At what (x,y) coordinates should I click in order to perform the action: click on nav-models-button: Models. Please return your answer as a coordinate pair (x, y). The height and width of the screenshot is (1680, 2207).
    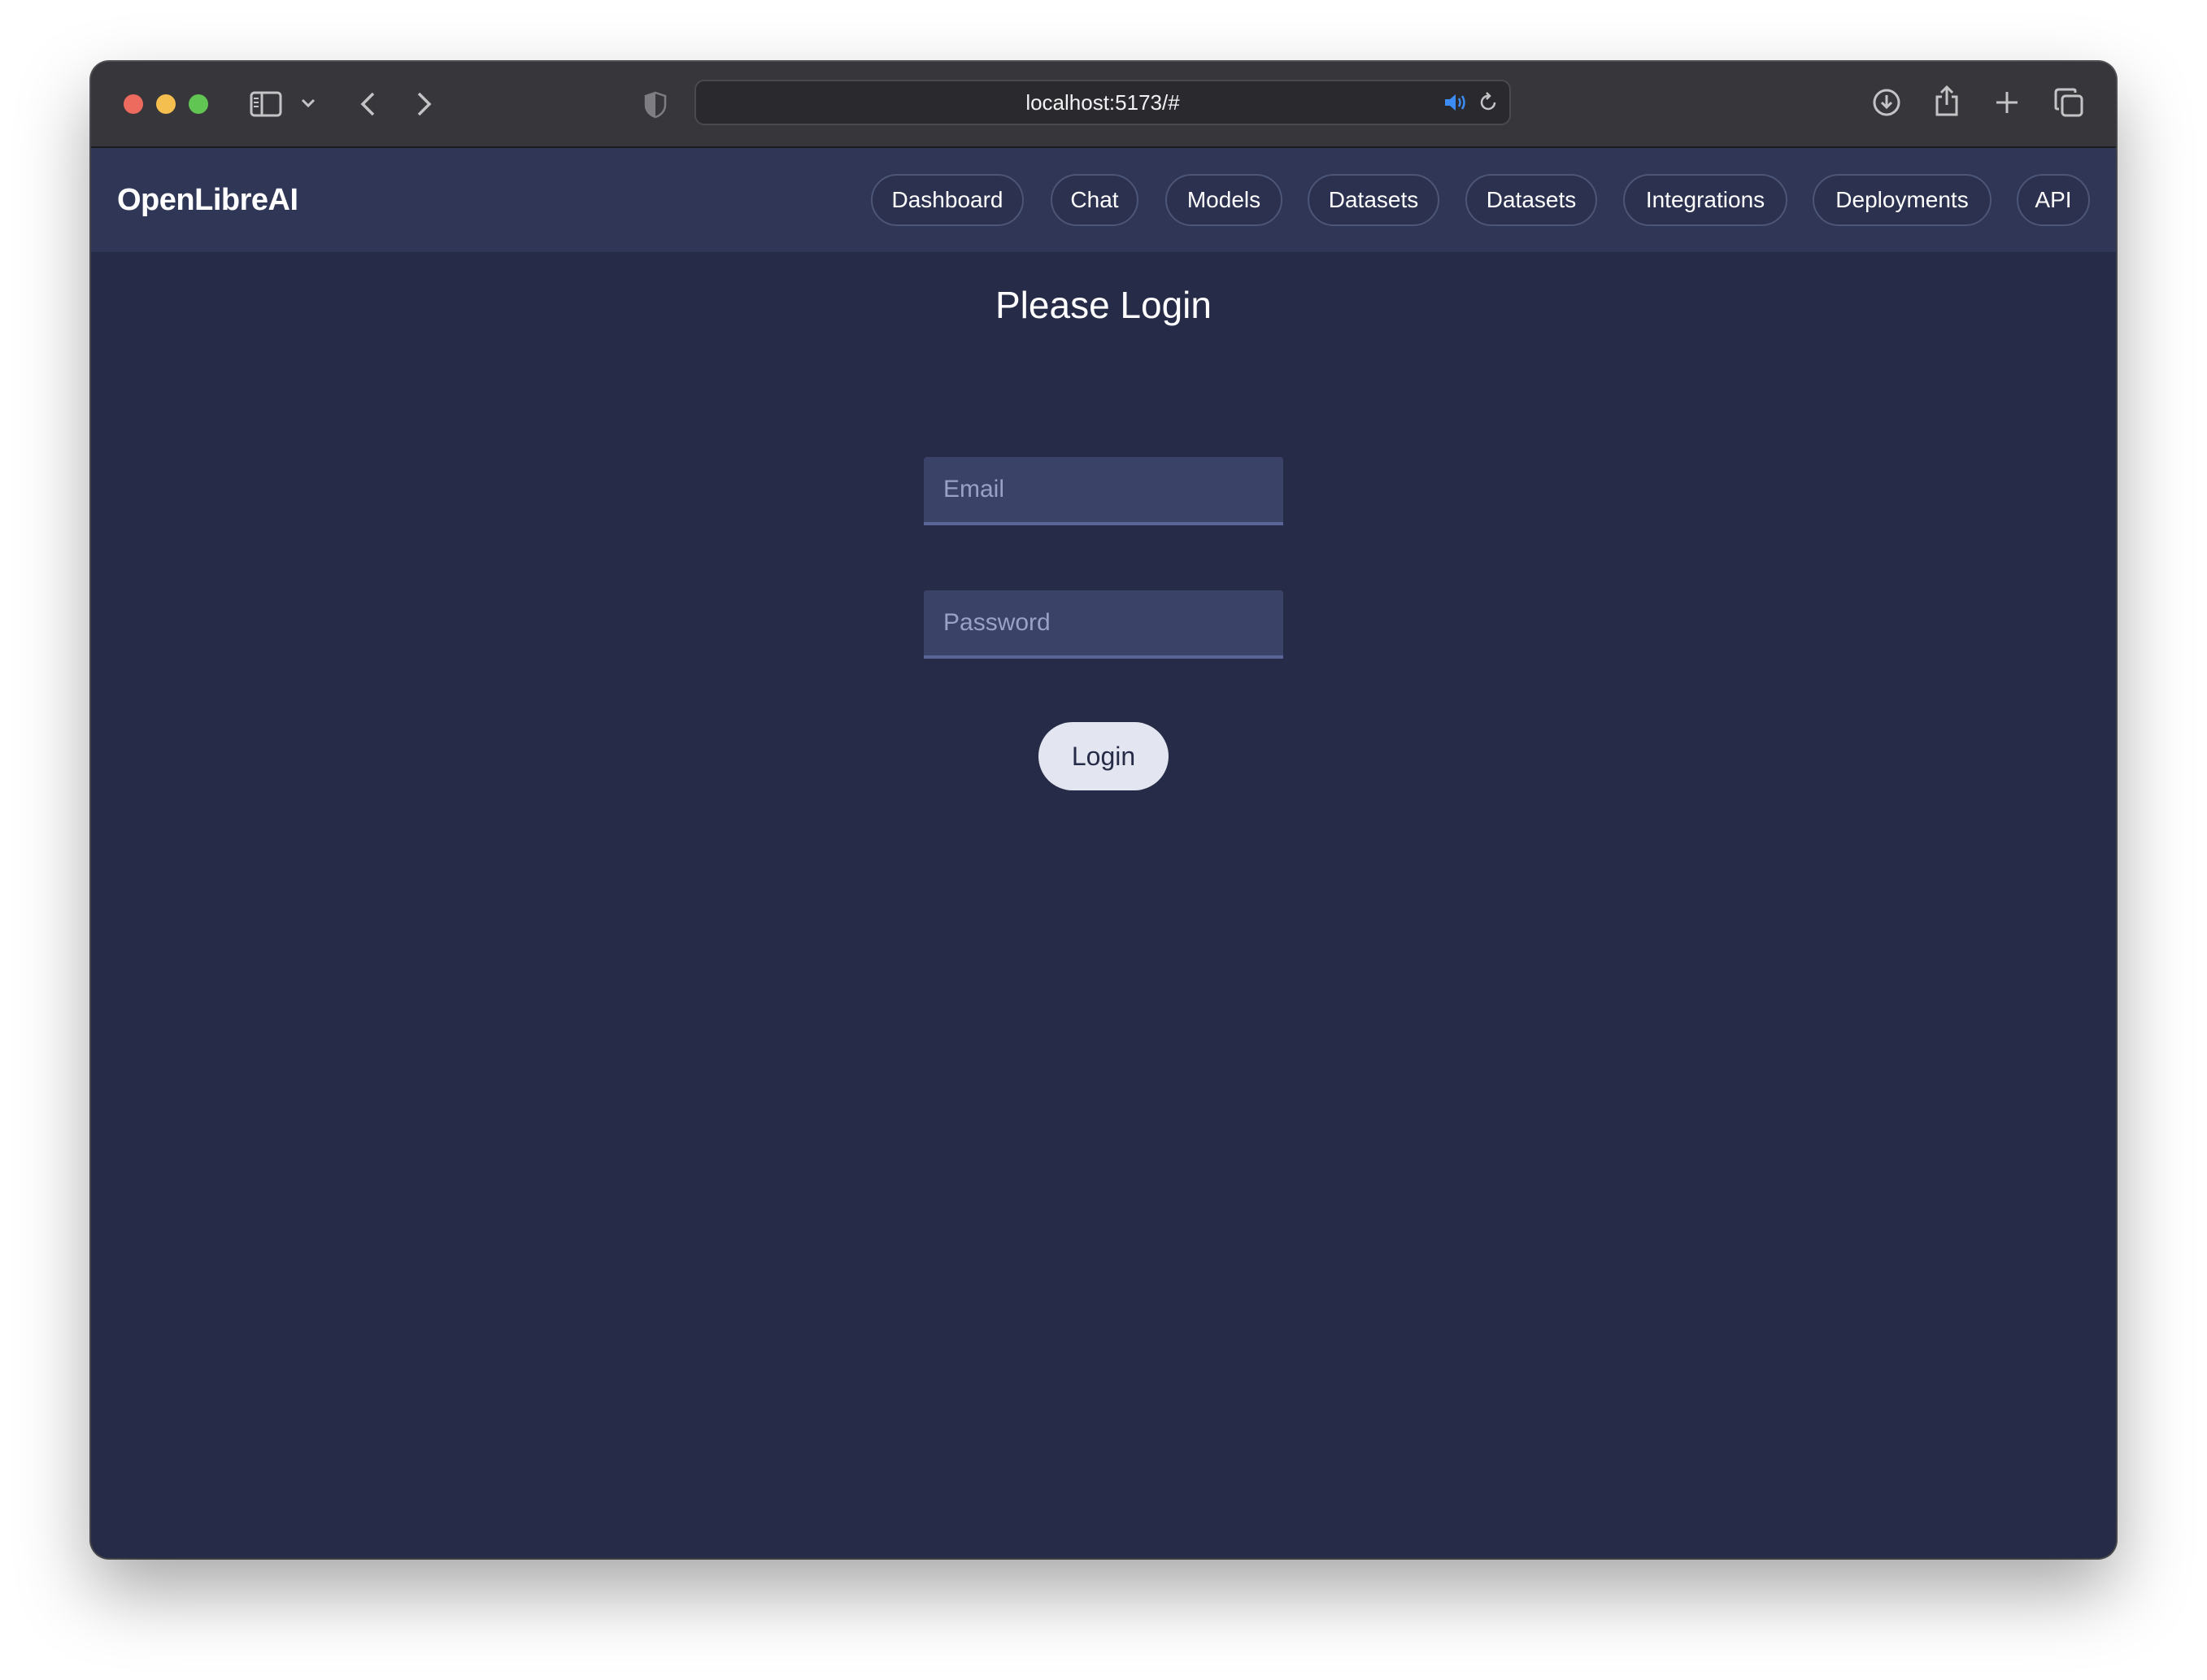
    Looking at the image, I should click on (1223, 200).